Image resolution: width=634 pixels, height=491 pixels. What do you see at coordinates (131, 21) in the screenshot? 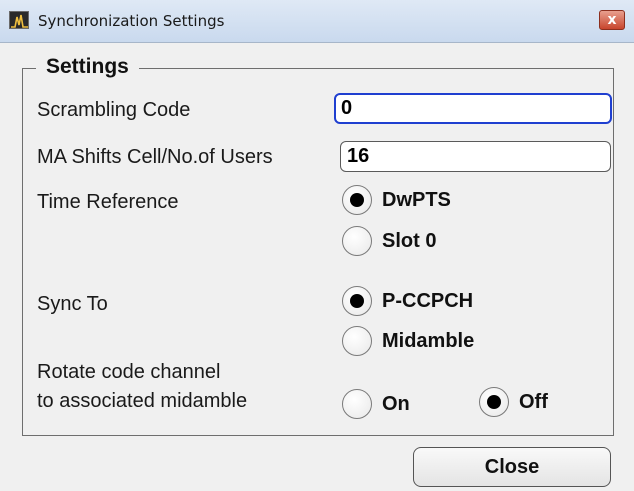
I see `window-title: Synchronization Settings` at bounding box center [131, 21].